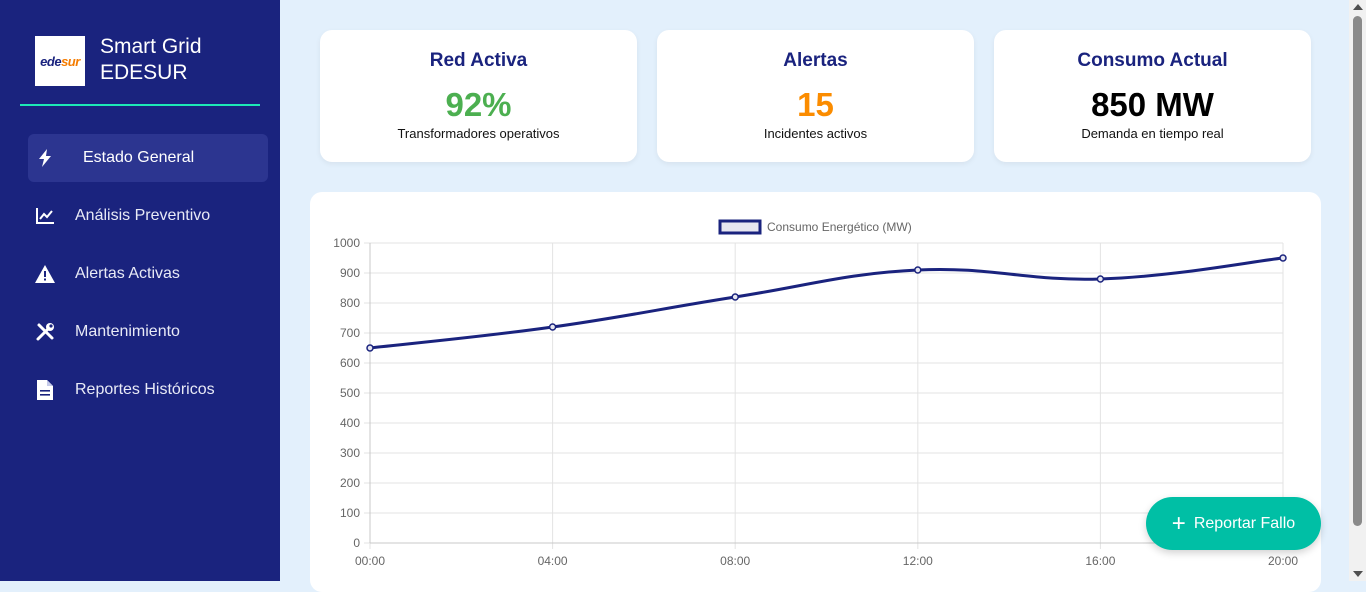 The width and height of the screenshot is (1366, 592). Describe the element at coordinates (45, 274) in the screenshot. I see `warning-icon` at that location.